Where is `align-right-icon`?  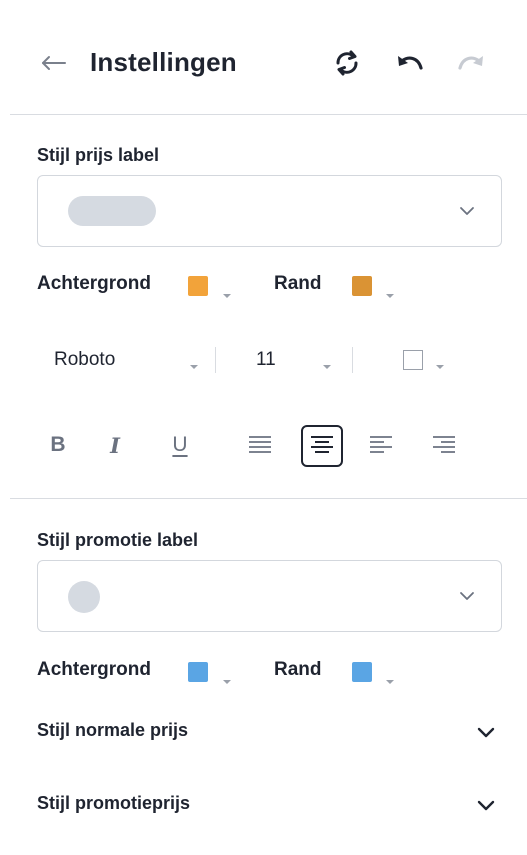 align-right-icon is located at coordinates (444, 445).